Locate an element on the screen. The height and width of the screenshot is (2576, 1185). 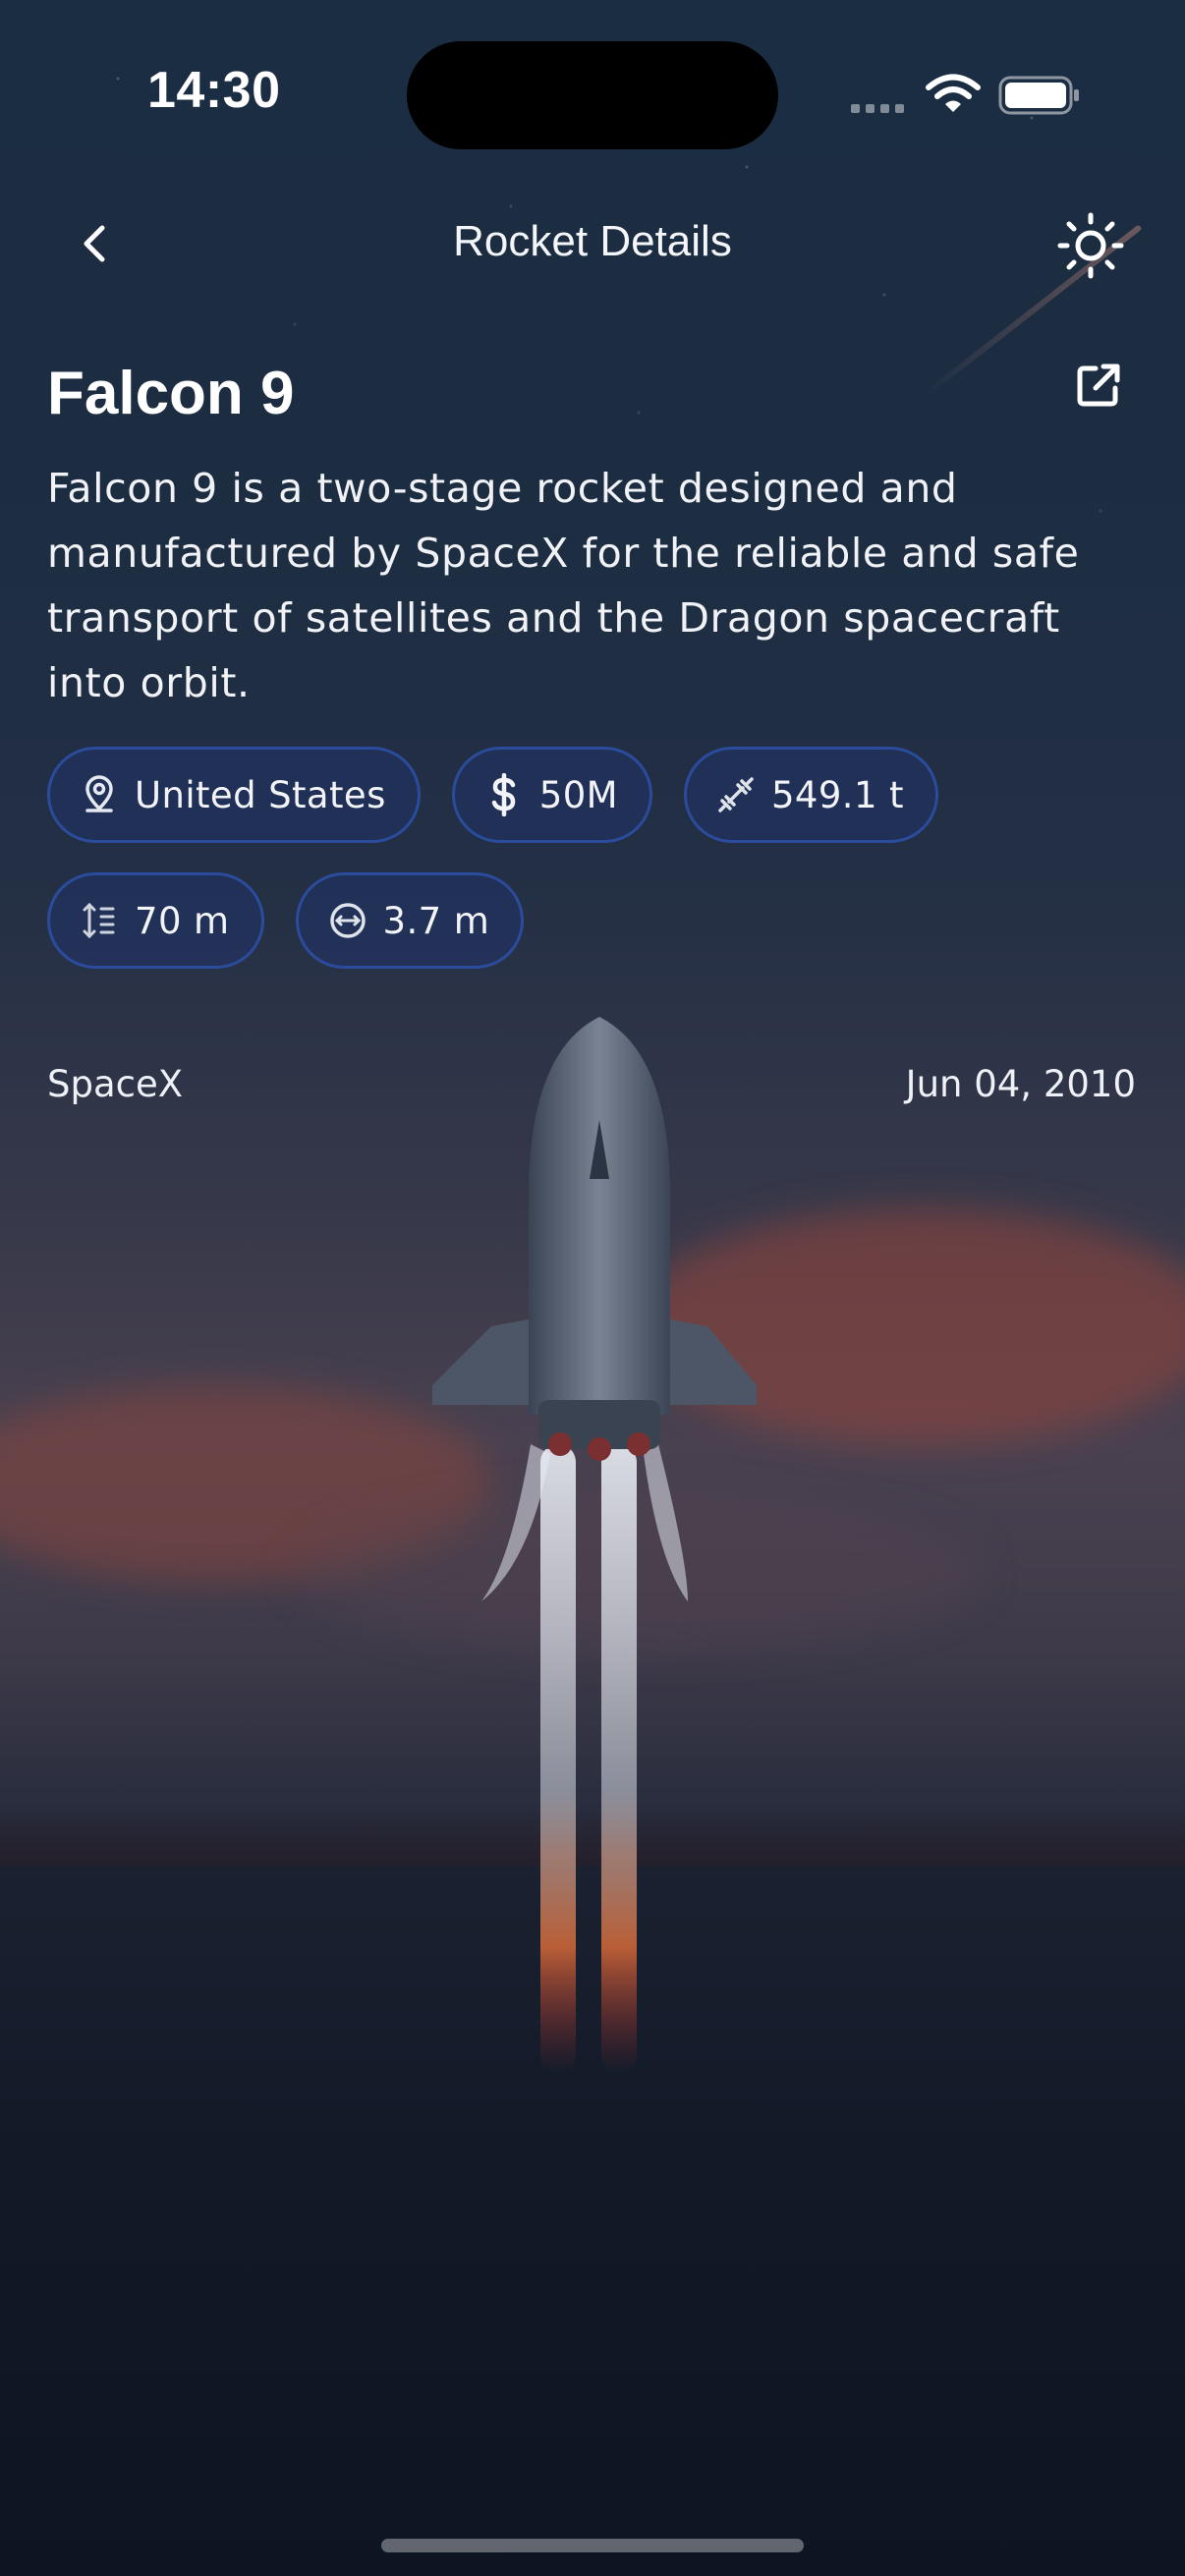
status-bar: 14:30 is located at coordinates (592, 98).